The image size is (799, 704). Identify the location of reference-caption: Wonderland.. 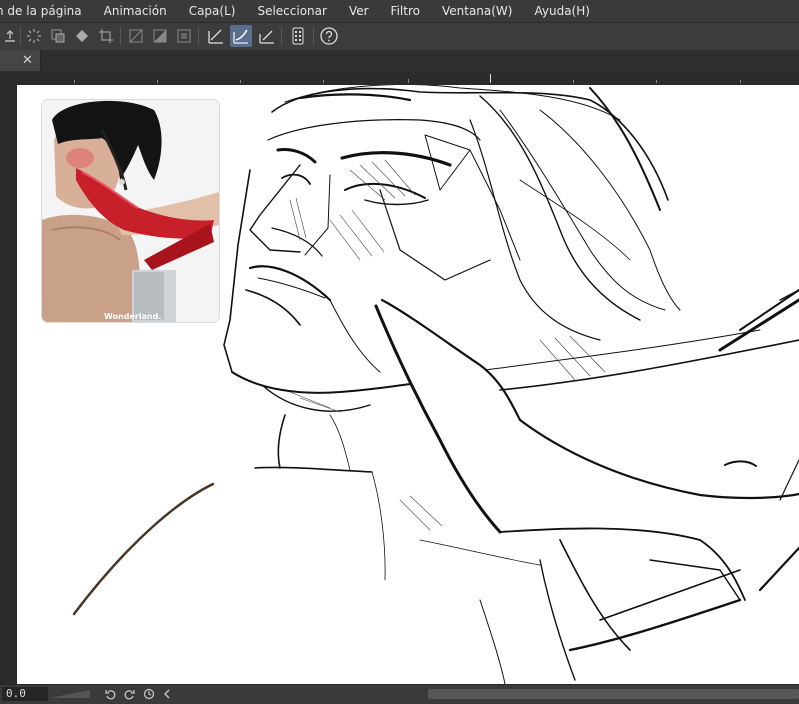
(132, 316).